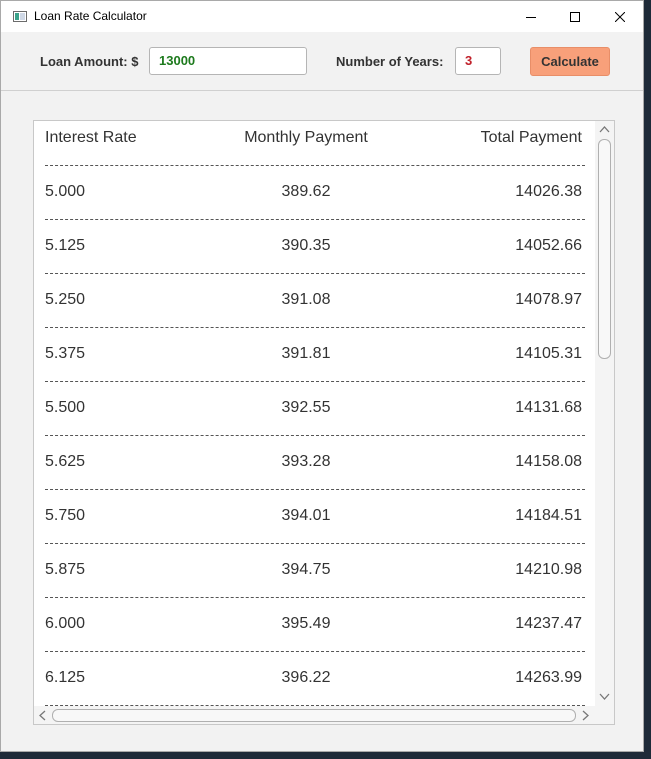 Image resolution: width=651 pixels, height=759 pixels. Describe the element at coordinates (306, 461) in the screenshot. I see `monthly-payment-cell: 393.28` at that location.